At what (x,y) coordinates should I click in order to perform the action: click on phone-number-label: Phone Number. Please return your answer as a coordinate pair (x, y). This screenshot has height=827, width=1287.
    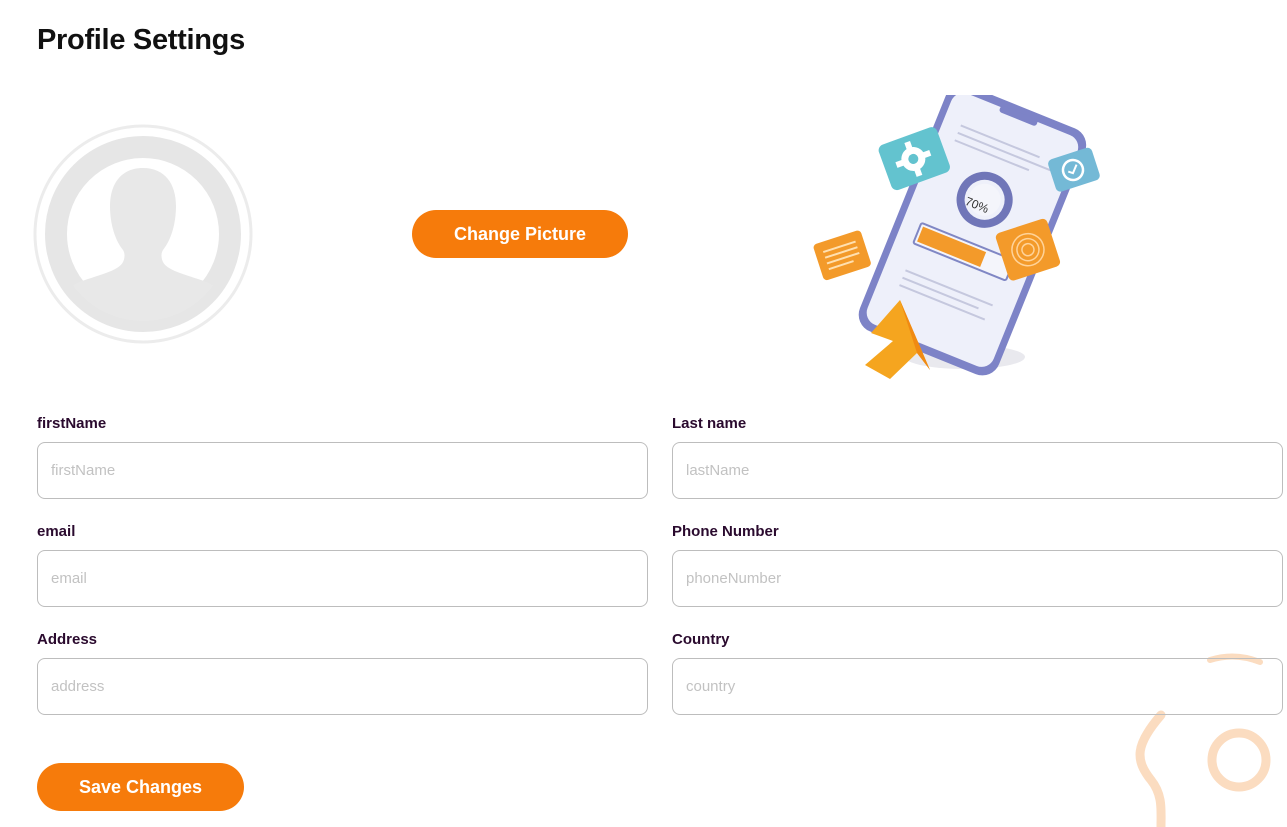
    Looking at the image, I should click on (725, 531).